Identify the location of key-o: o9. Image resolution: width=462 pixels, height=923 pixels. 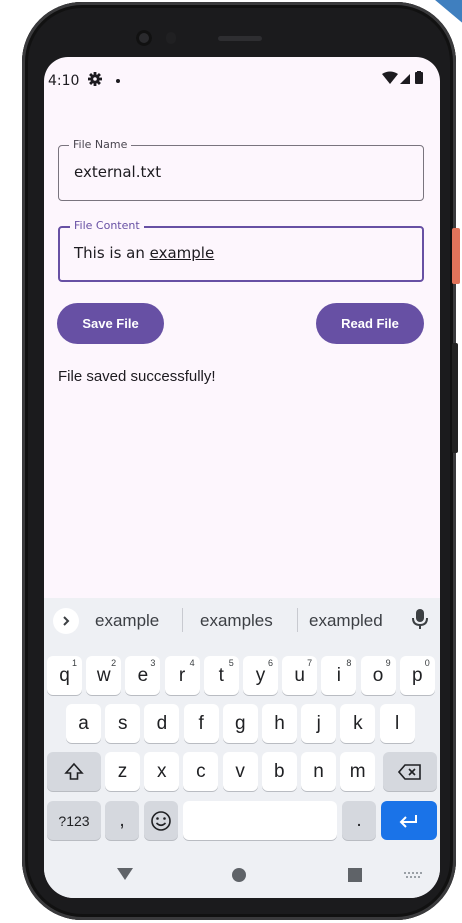
(378, 675).